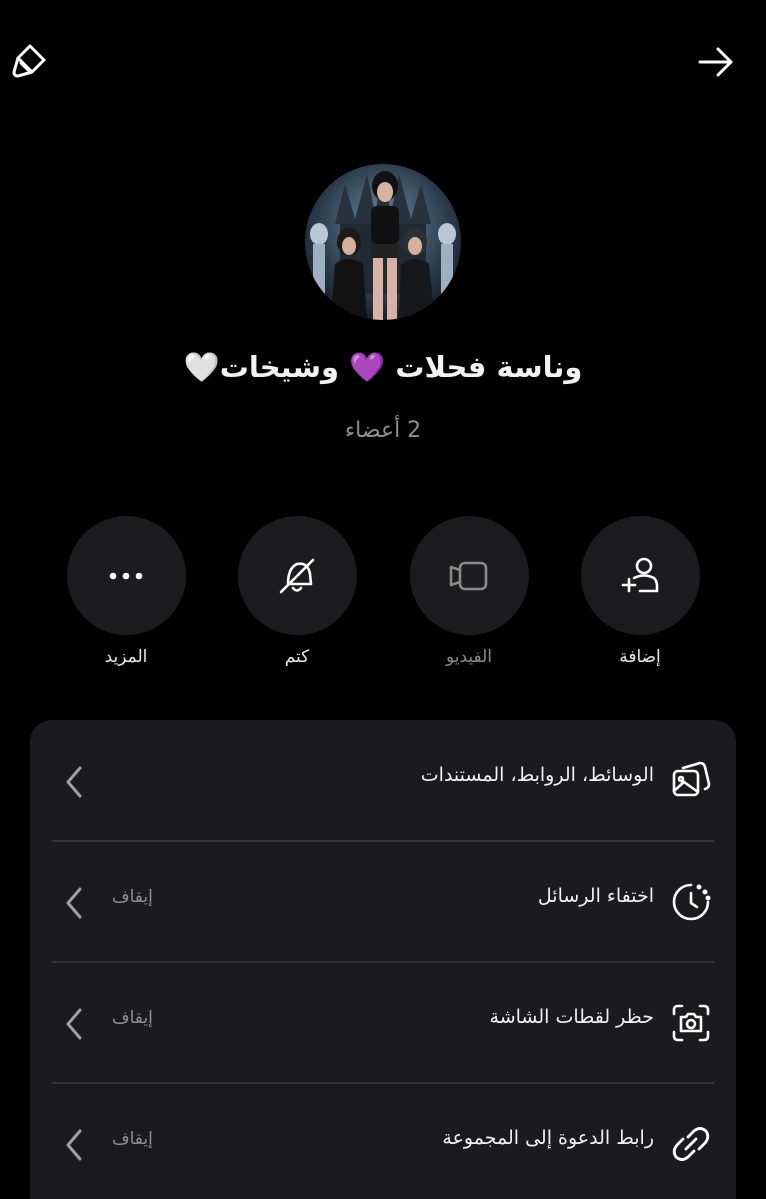 Image resolution: width=766 pixels, height=1199 pixels. I want to click on row-label: الوسائط، الروابط، المستندات, so click(537, 775).